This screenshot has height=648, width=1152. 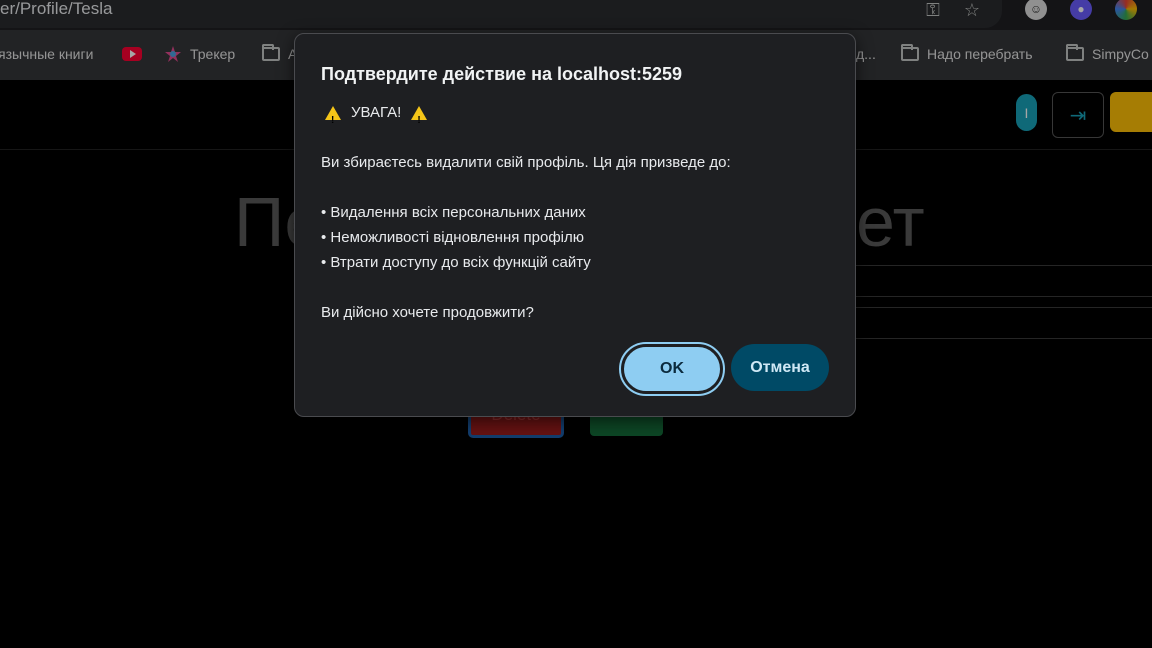 I want to click on calendar-button, so click(x=1131, y=112).